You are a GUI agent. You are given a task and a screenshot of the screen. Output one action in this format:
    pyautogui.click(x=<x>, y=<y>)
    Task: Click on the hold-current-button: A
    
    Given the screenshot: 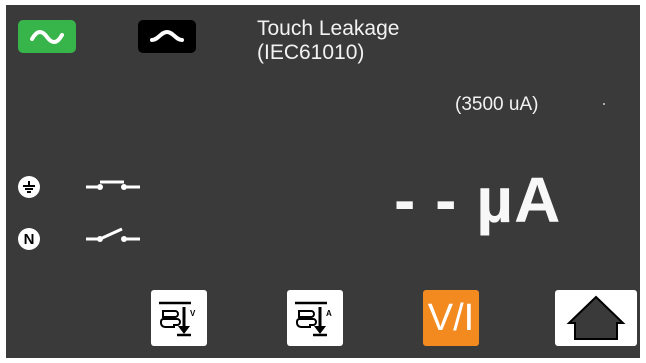 What is the action you would take?
    pyautogui.click(x=315, y=318)
    